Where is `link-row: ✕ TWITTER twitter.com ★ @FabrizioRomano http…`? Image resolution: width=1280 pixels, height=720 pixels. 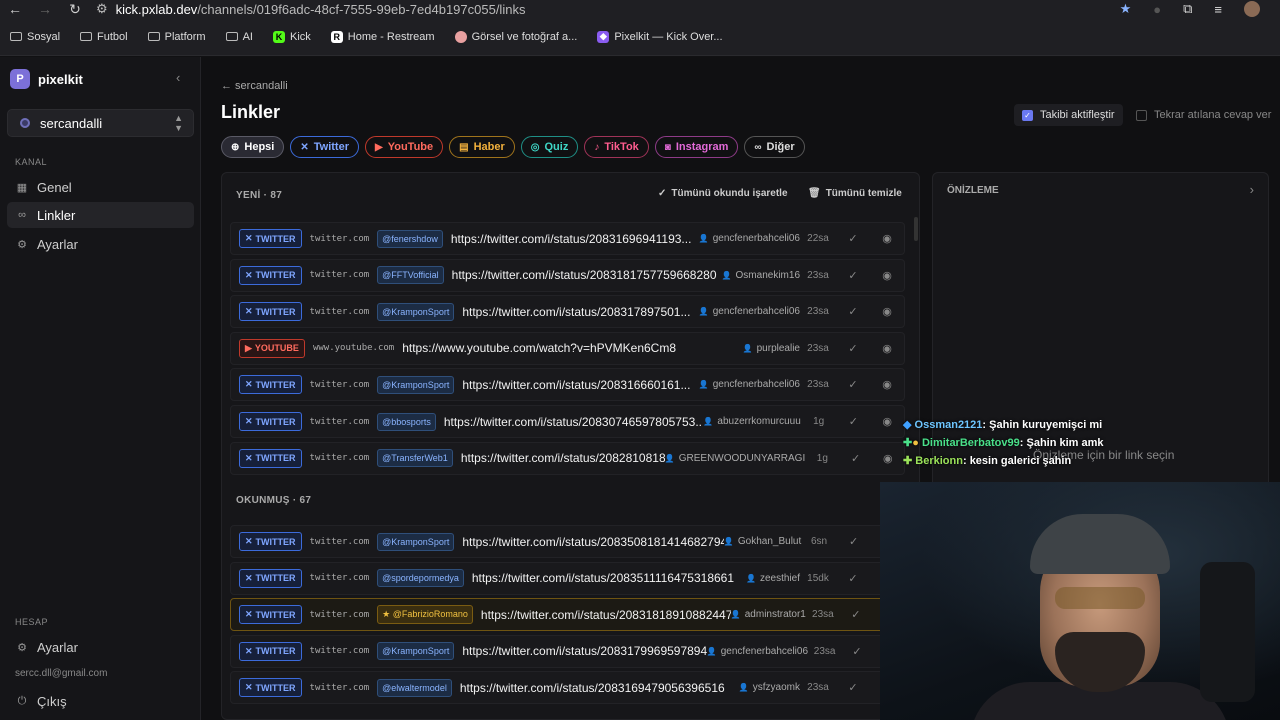 link-row: ✕ TWITTER twitter.com ★ @FabrizioRomano http… is located at coordinates (567, 615).